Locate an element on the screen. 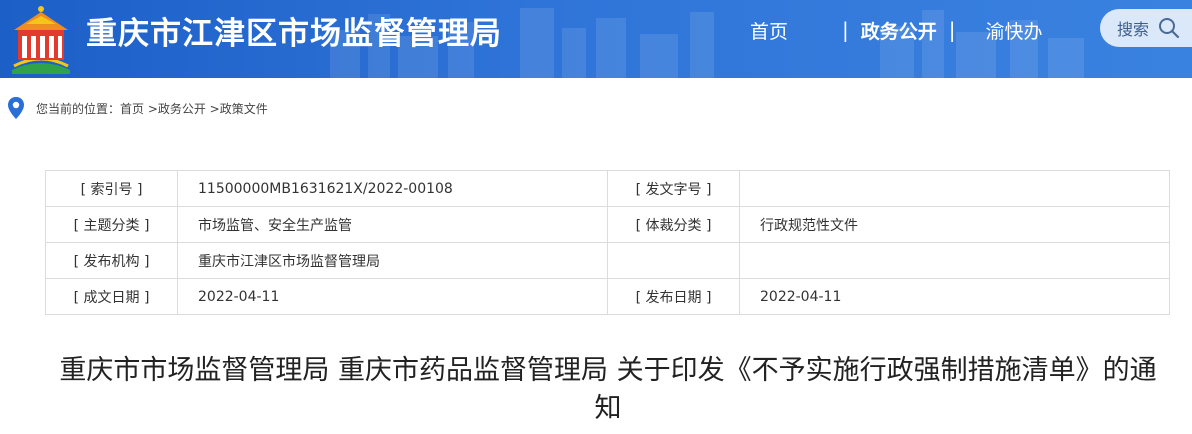 The image size is (1192, 434). search-label: 搜索 is located at coordinates (1133, 29).